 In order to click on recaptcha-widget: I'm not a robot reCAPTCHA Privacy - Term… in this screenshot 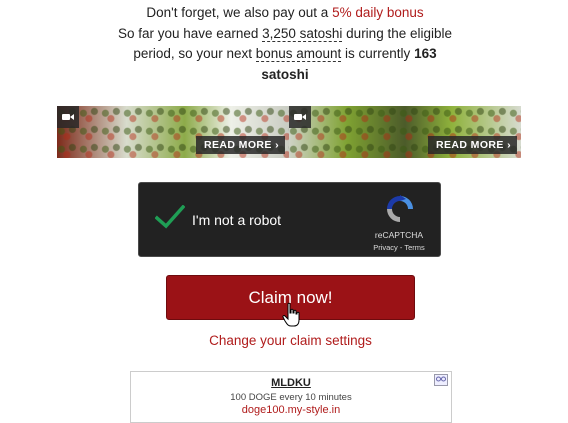, I will do `click(289, 219)`.